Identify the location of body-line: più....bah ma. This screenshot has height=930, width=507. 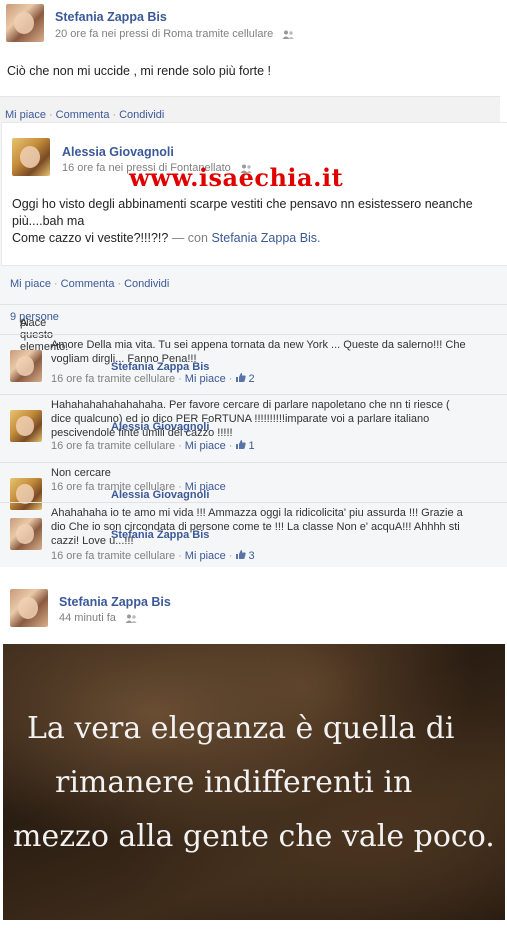
(48, 221).